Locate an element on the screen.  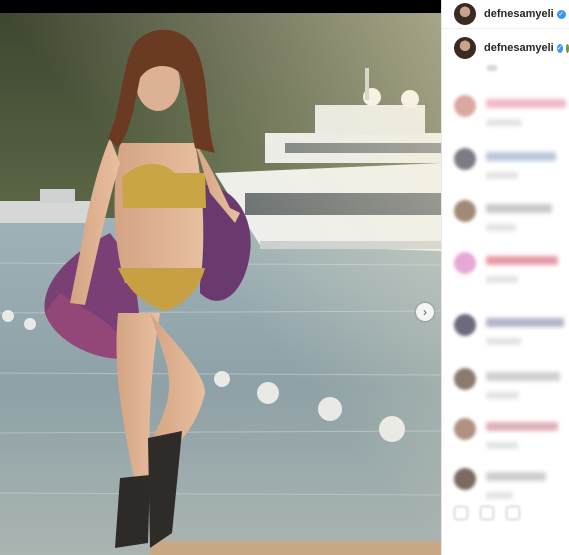
comment-icon is located at coordinates (487, 513).